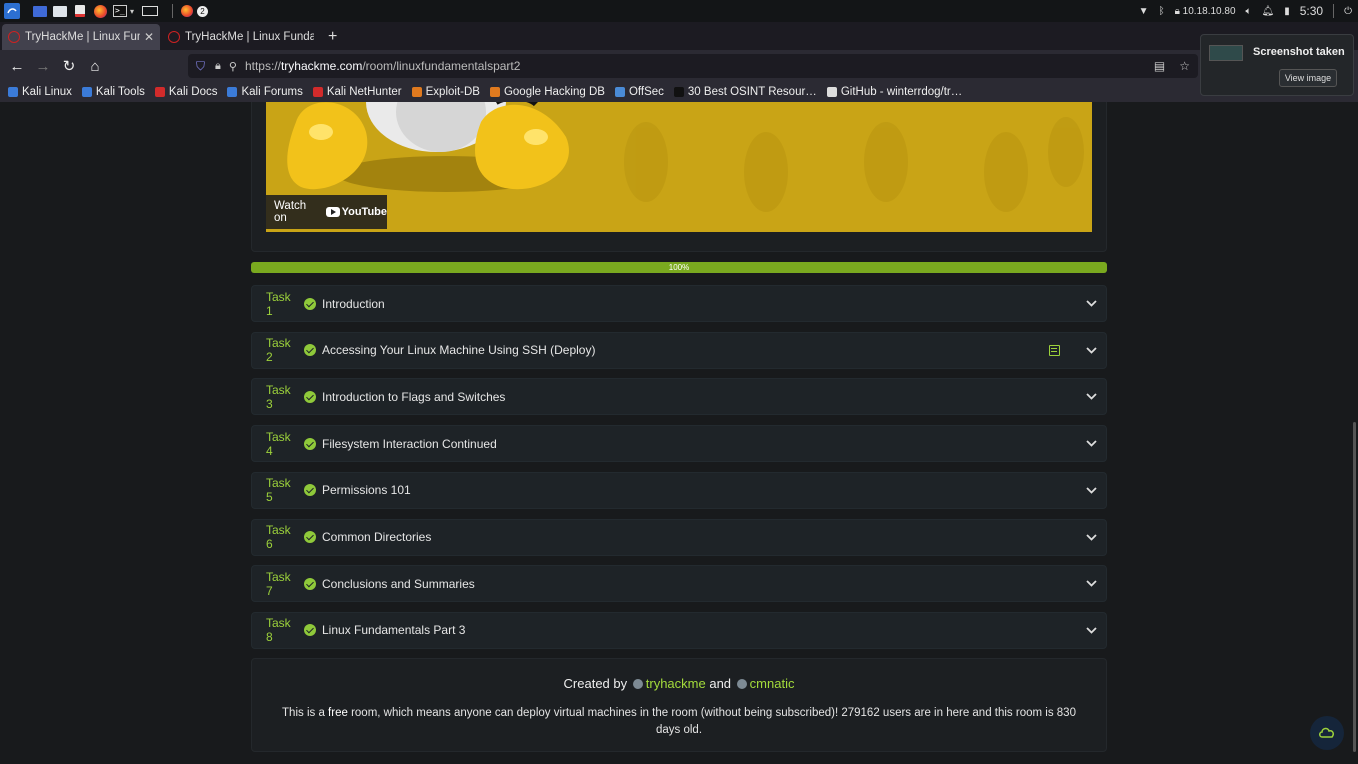  What do you see at coordinates (1348, 11) in the screenshot?
I see `power-icon: ⏻` at bounding box center [1348, 11].